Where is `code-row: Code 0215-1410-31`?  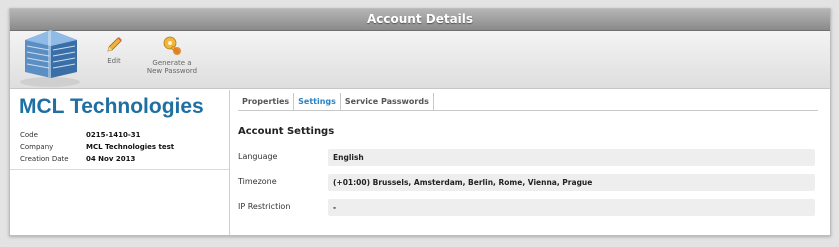 code-row: Code 0215-1410-31 is located at coordinates (97, 135).